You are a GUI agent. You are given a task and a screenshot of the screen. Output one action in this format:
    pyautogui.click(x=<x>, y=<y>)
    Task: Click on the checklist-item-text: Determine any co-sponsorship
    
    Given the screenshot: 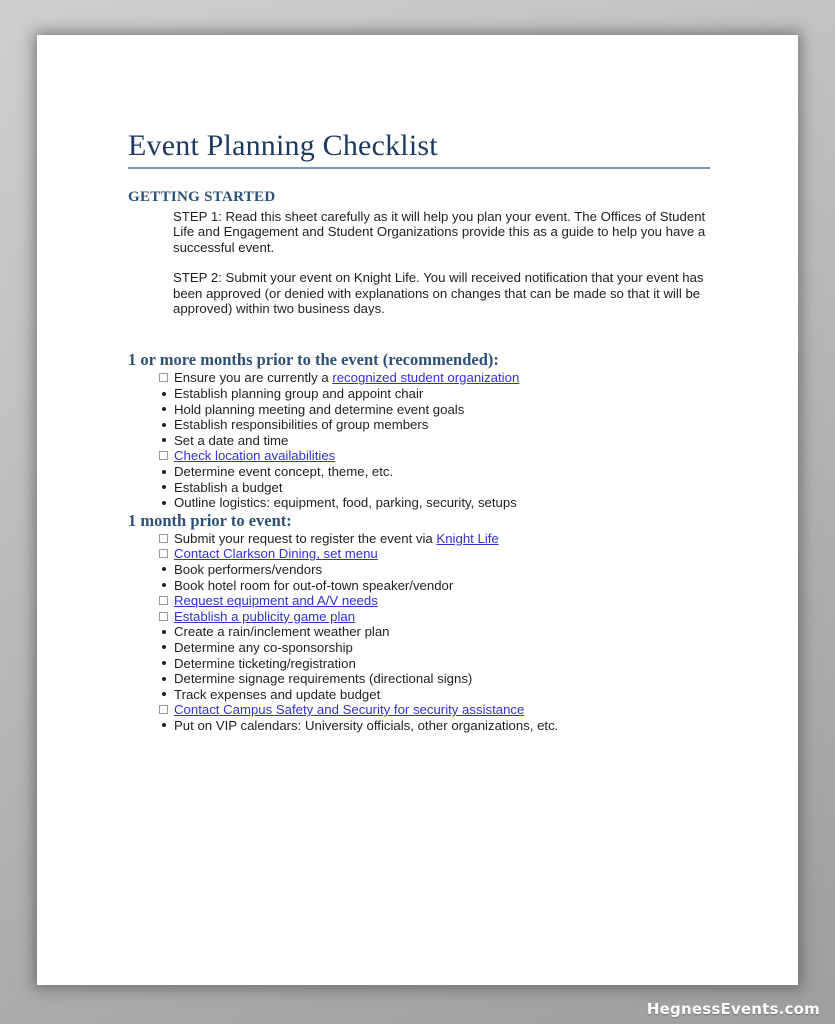 What is the action you would take?
    pyautogui.click(x=263, y=647)
    